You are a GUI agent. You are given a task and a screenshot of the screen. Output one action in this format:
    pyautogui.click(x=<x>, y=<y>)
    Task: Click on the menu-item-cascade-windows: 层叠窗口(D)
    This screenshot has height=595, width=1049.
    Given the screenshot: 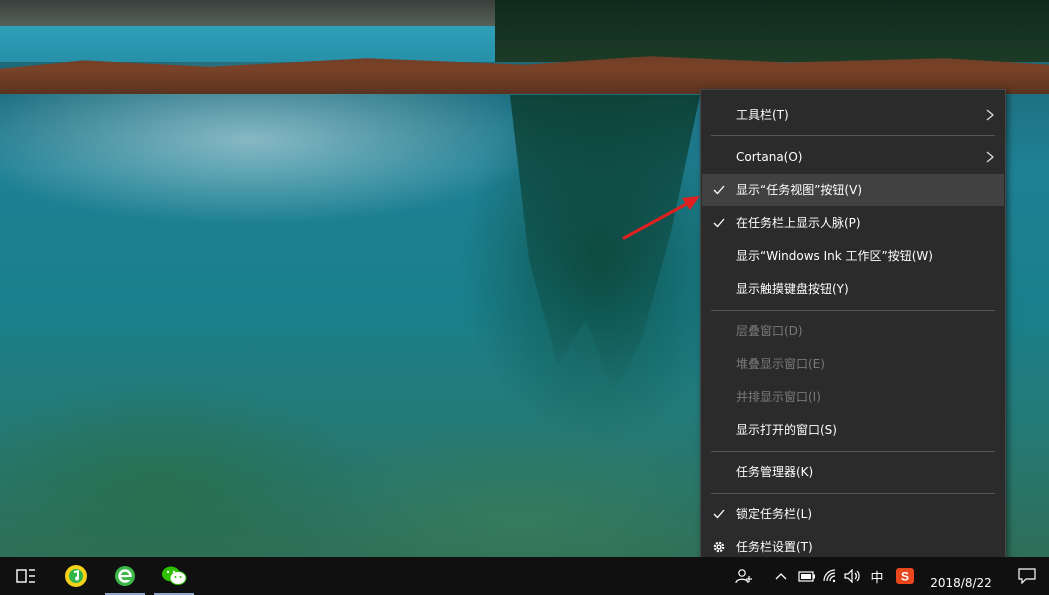 What is the action you would take?
    pyautogui.click(x=853, y=331)
    